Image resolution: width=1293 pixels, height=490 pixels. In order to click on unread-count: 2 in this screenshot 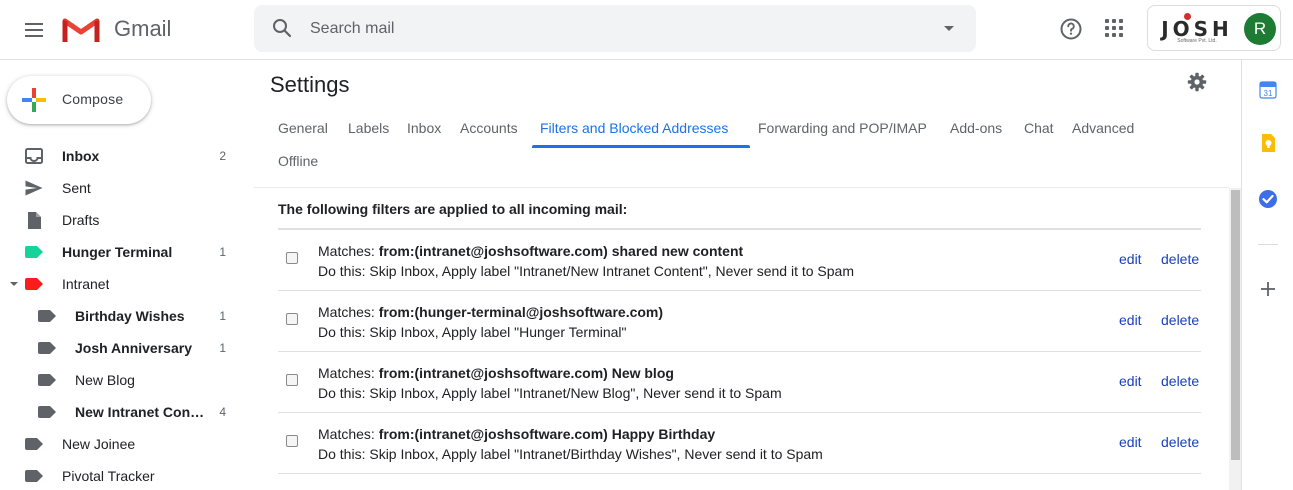, I will do `click(222, 156)`.